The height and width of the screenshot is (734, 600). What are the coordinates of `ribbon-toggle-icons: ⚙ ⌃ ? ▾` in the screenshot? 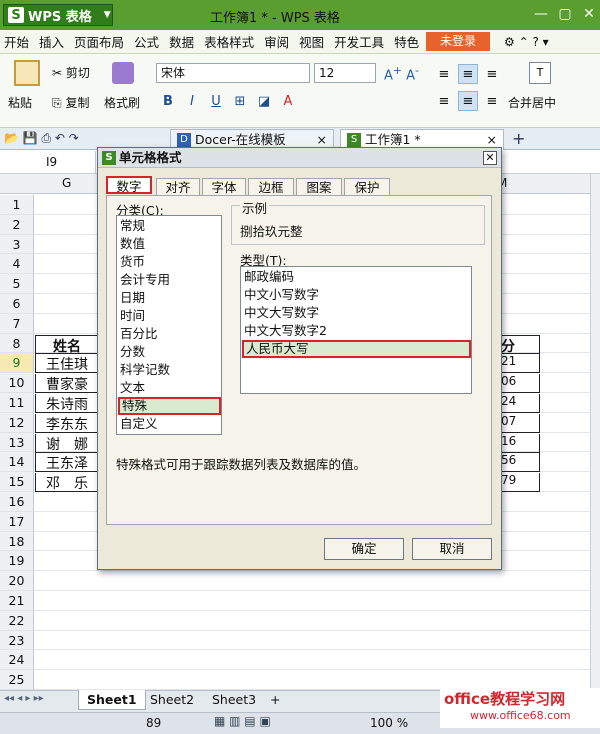 It's located at (526, 42).